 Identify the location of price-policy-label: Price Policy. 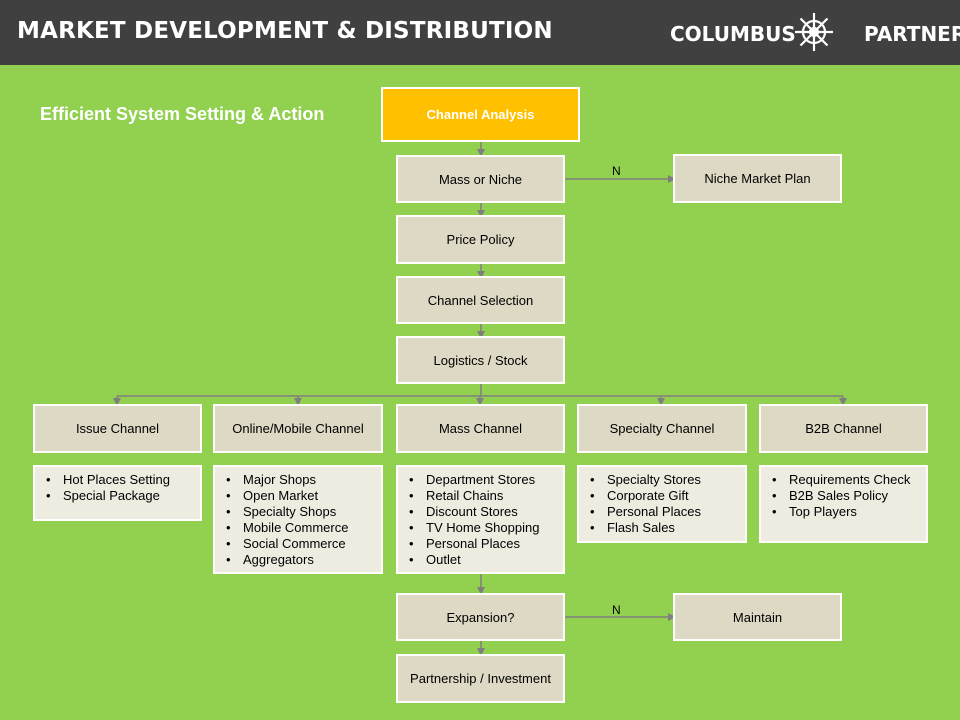
(480, 239).